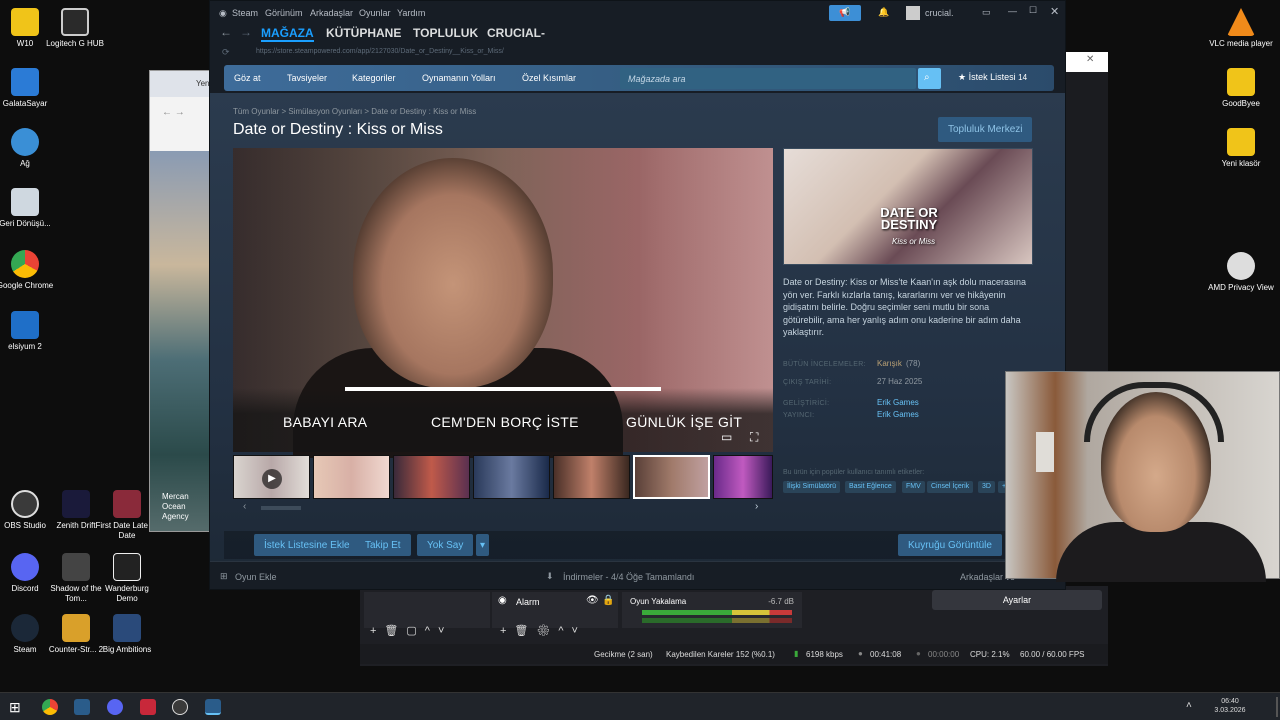  Describe the element at coordinates (1189, 705) in the screenshot. I see `chevron-up-icon: ˄` at that location.